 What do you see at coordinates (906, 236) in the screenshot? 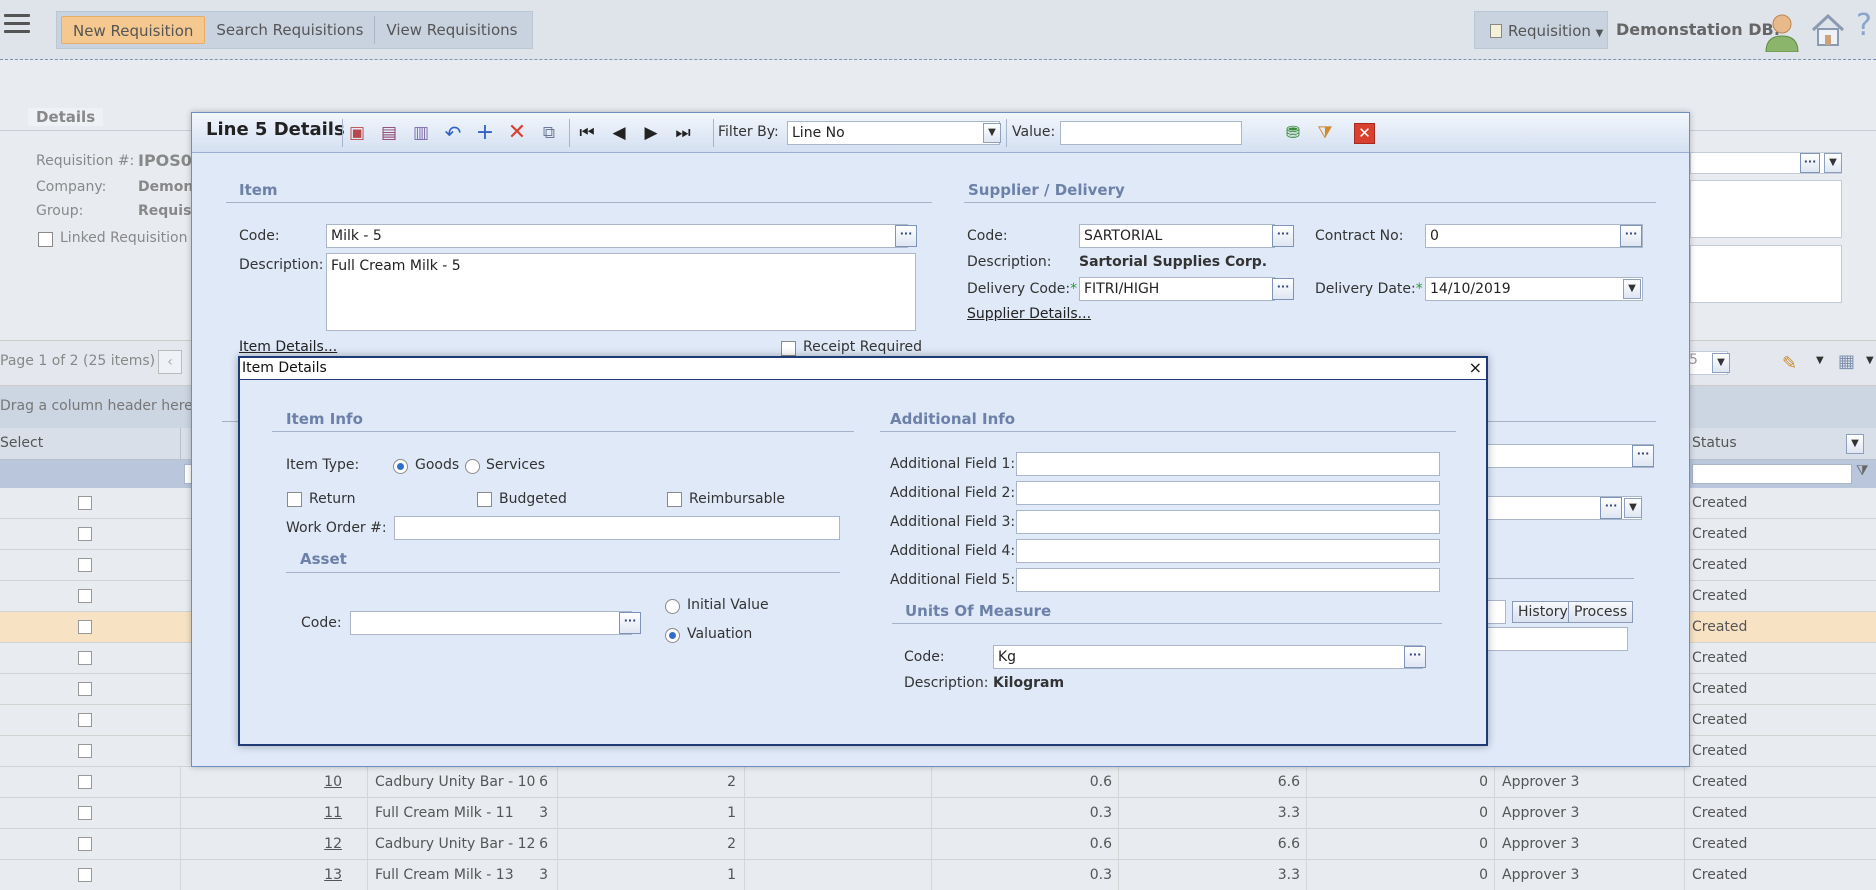
I see `item-code-lookup-button: ···` at bounding box center [906, 236].